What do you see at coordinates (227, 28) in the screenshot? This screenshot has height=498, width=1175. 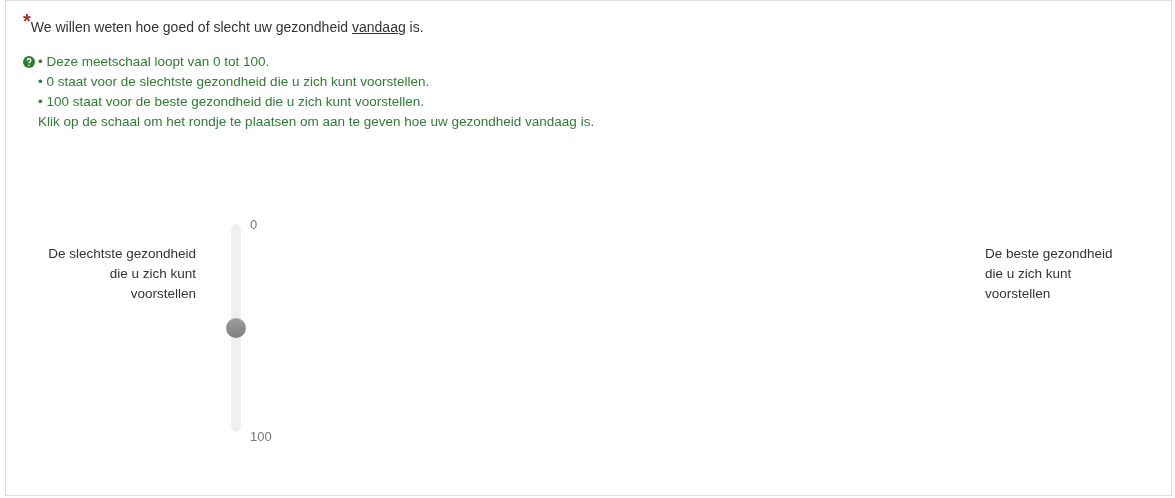 I see `question-text: We willen weten hoe goed of slecht uw gezondheid vandaag is.` at bounding box center [227, 28].